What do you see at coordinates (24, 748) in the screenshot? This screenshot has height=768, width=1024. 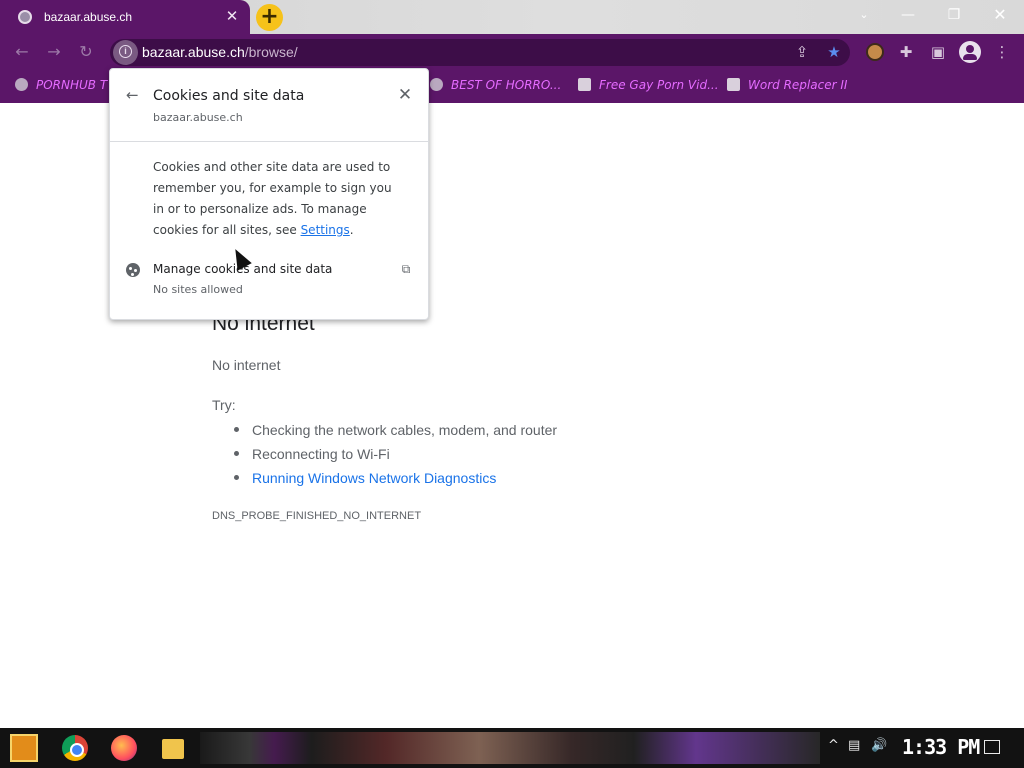 I see `start-button` at bounding box center [24, 748].